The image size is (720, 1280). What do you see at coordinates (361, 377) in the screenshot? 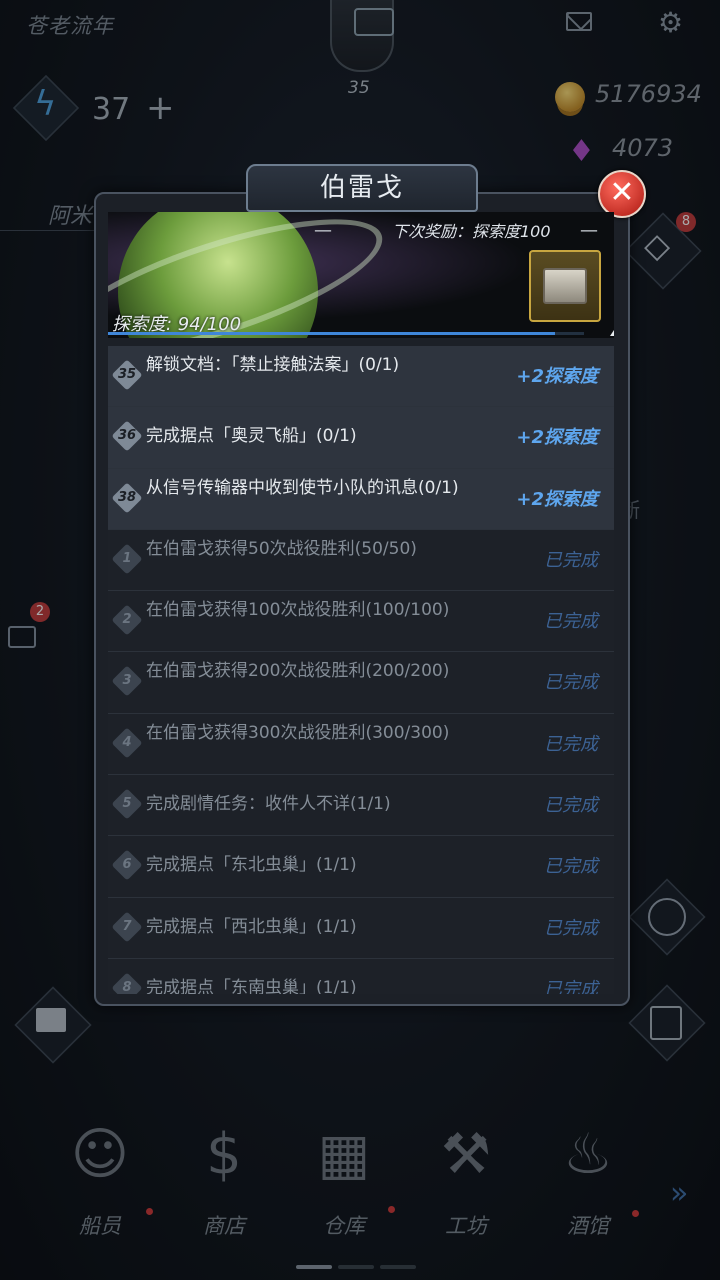
I see `task-row: 35 解锁文档：「禁止接触法案」(0/1) +2探索度` at bounding box center [361, 377].